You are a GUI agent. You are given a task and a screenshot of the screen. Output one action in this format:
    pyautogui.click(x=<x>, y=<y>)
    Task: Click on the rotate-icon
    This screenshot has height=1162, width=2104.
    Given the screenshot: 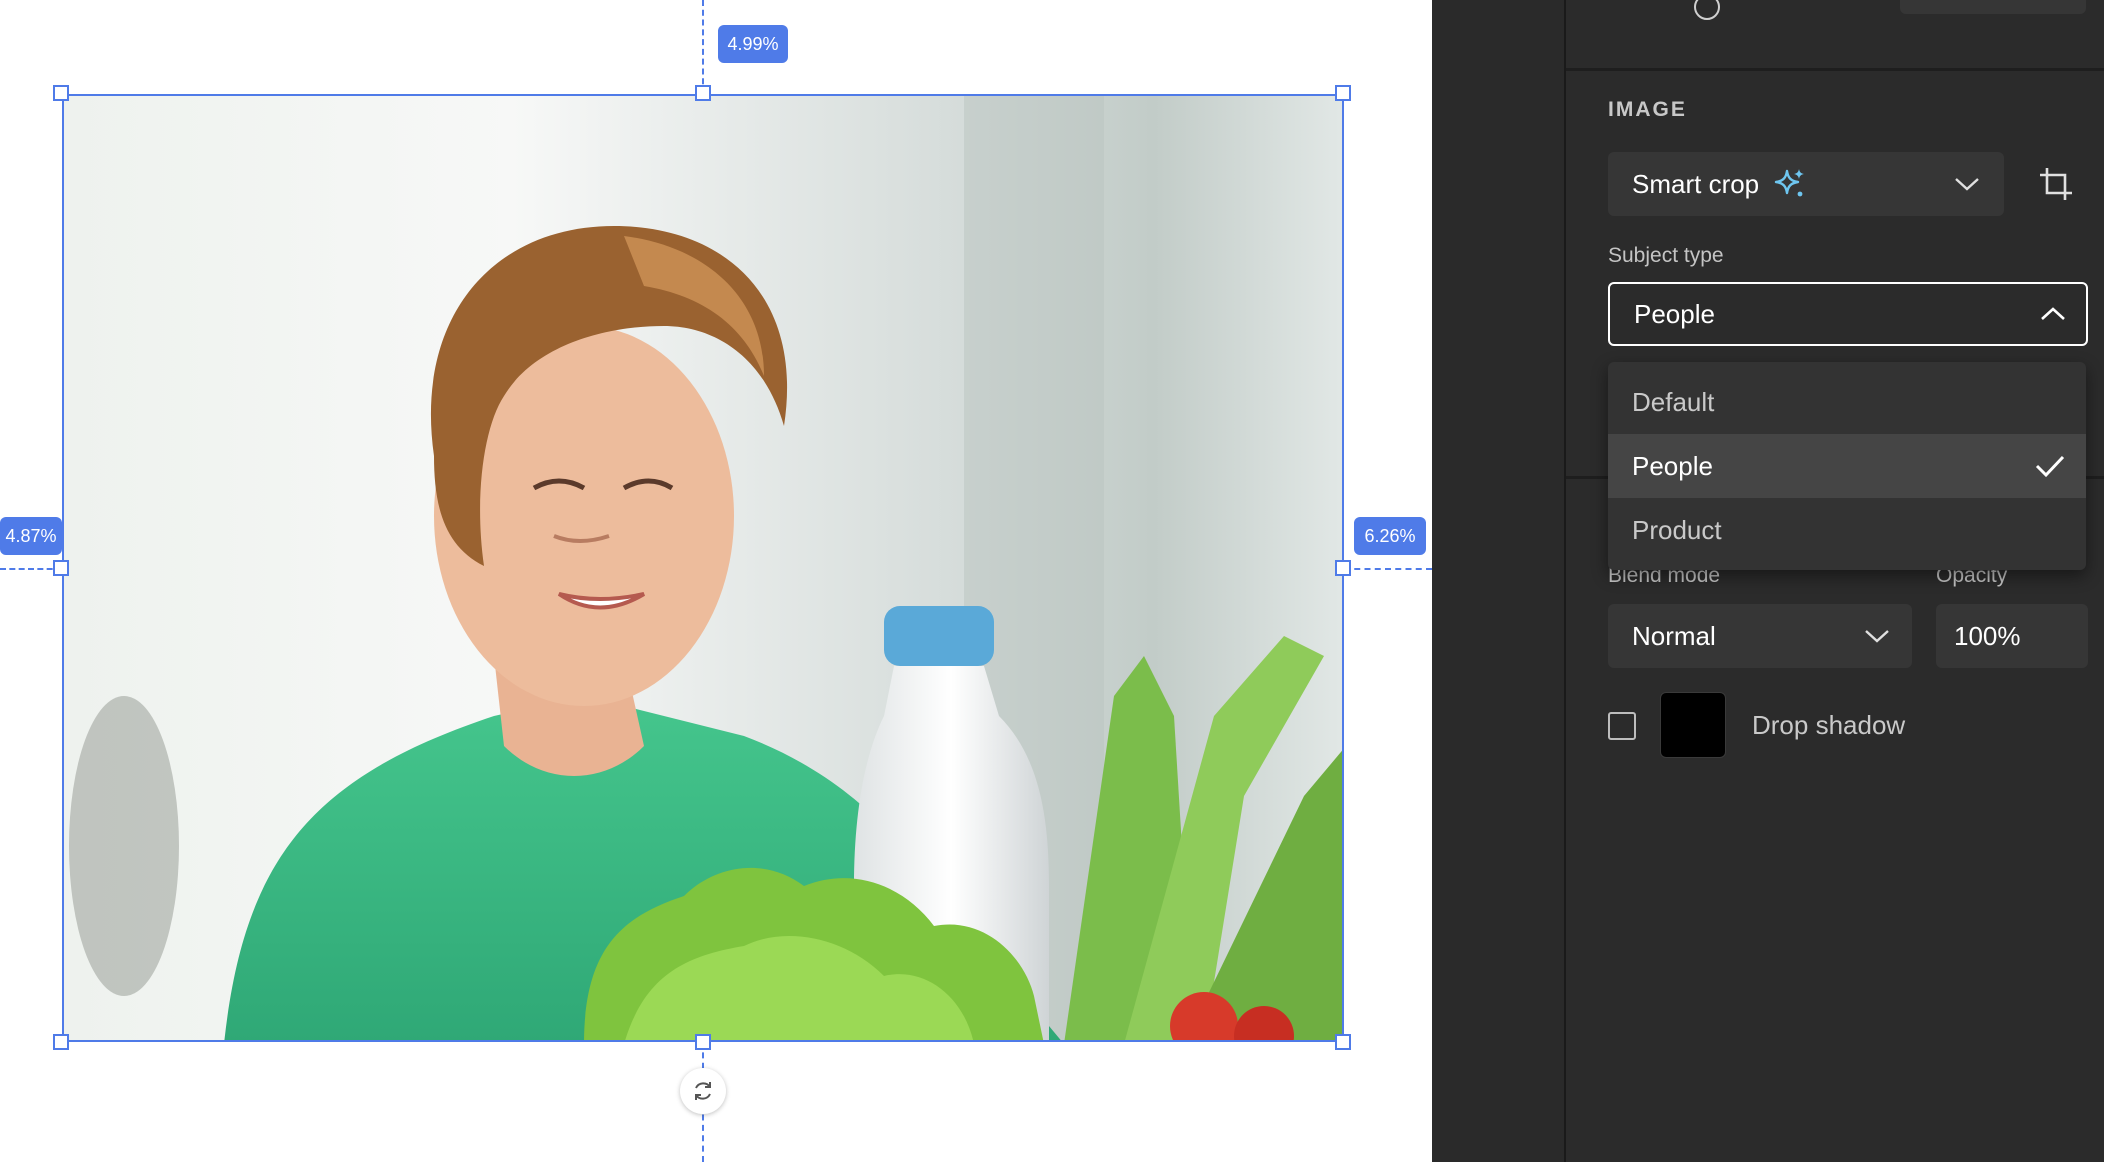 What is the action you would take?
    pyautogui.click(x=703, y=1091)
    